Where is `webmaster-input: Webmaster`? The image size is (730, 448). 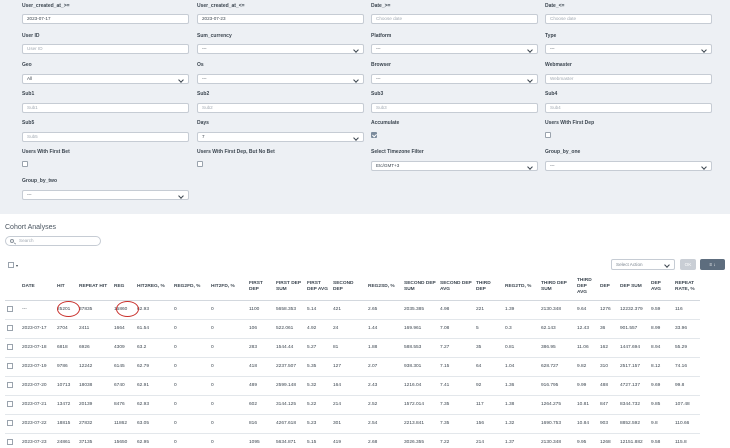 webmaster-input: Webmaster is located at coordinates (628, 79).